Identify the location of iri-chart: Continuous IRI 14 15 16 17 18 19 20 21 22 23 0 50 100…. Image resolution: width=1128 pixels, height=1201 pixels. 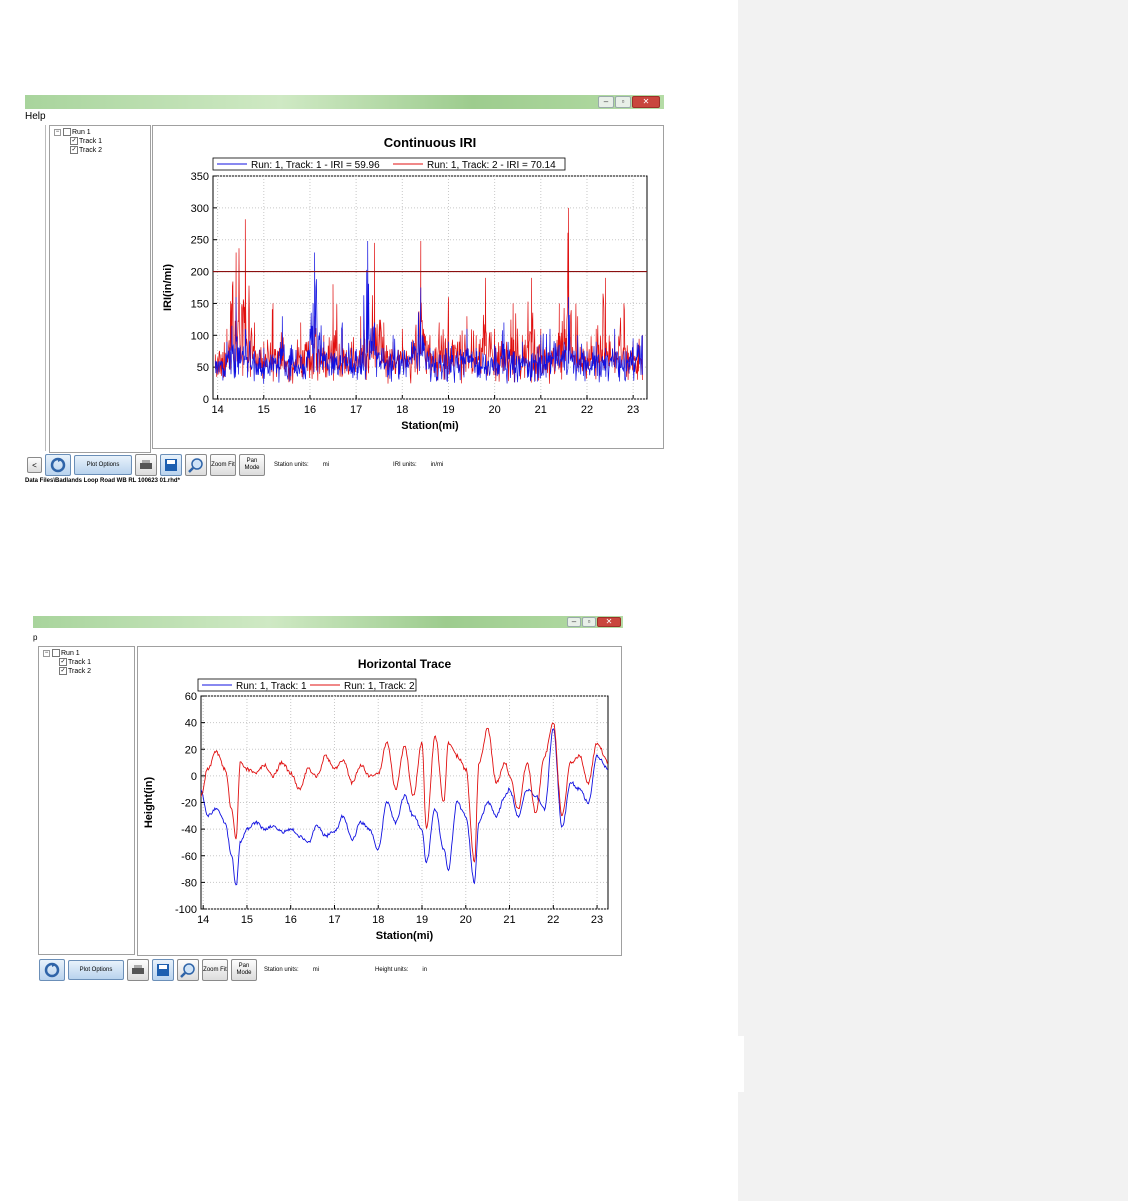
(405, 283).